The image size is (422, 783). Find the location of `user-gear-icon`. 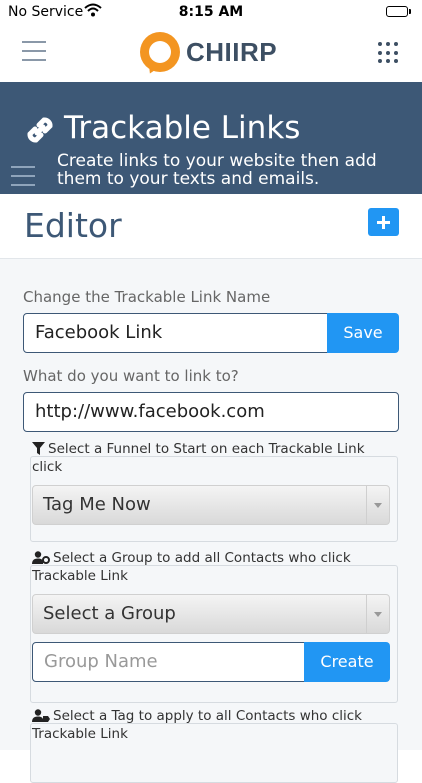

user-gear-icon is located at coordinates (41, 557).